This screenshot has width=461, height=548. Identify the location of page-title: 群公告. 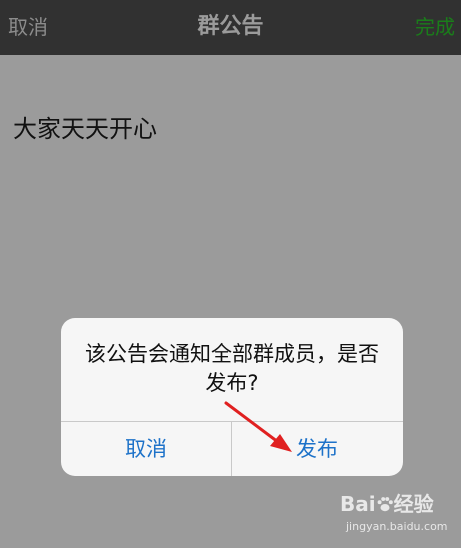
(230, 26).